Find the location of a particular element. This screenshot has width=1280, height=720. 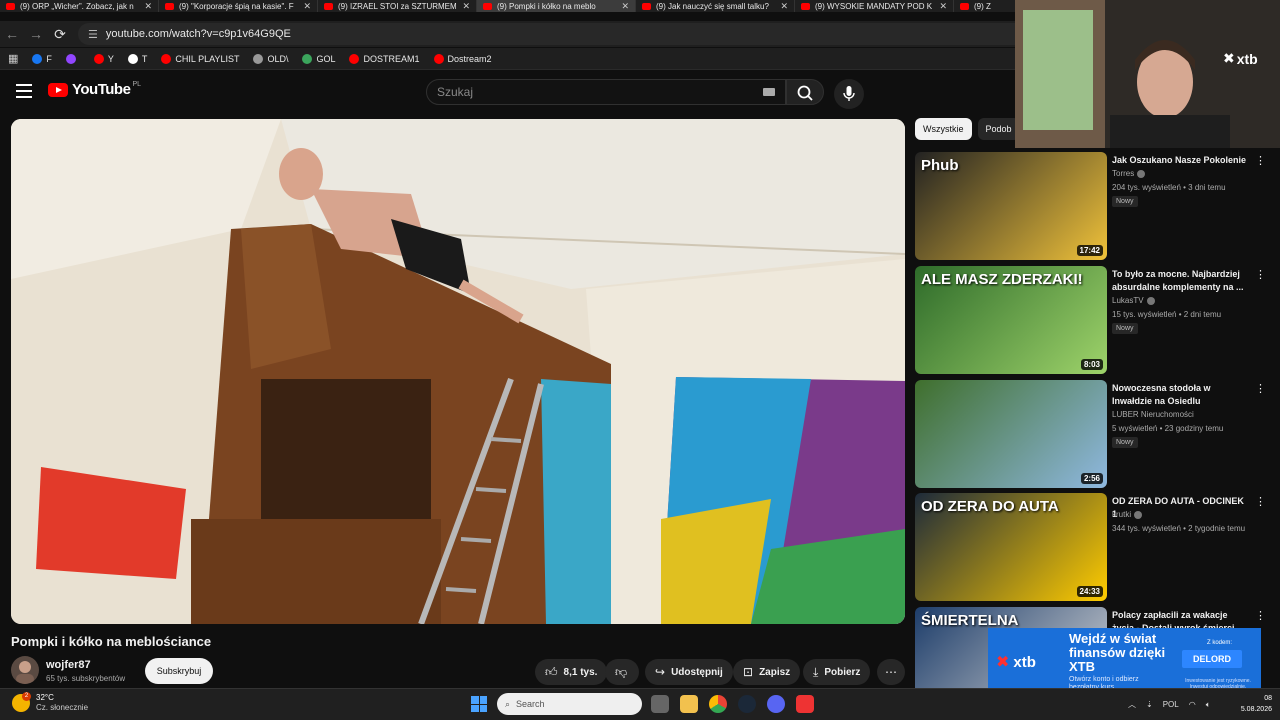

recommendation-channel: krutki is located at coordinates (1127, 514).